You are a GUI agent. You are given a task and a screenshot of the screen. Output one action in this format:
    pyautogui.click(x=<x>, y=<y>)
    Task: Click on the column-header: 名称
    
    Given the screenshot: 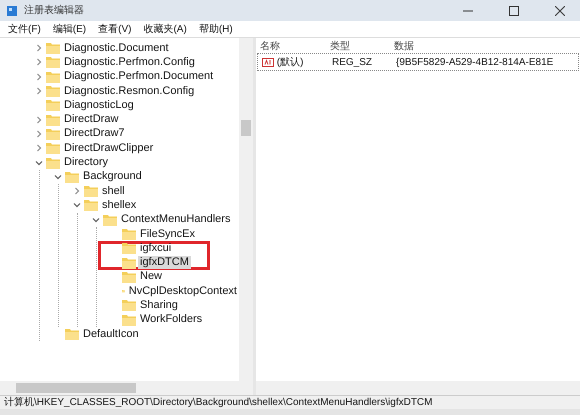 What is the action you would take?
    pyautogui.click(x=291, y=46)
    